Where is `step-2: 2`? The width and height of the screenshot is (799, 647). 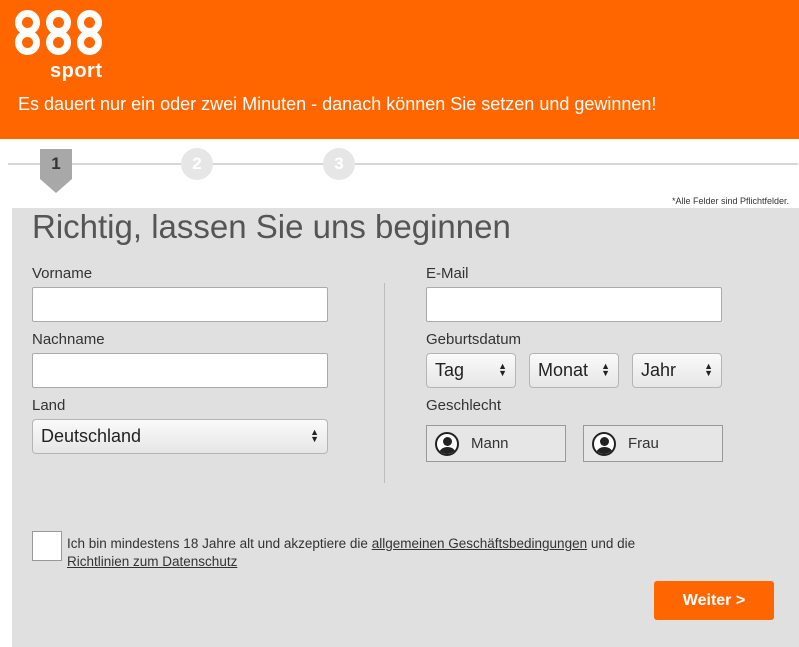 step-2: 2 is located at coordinates (197, 164).